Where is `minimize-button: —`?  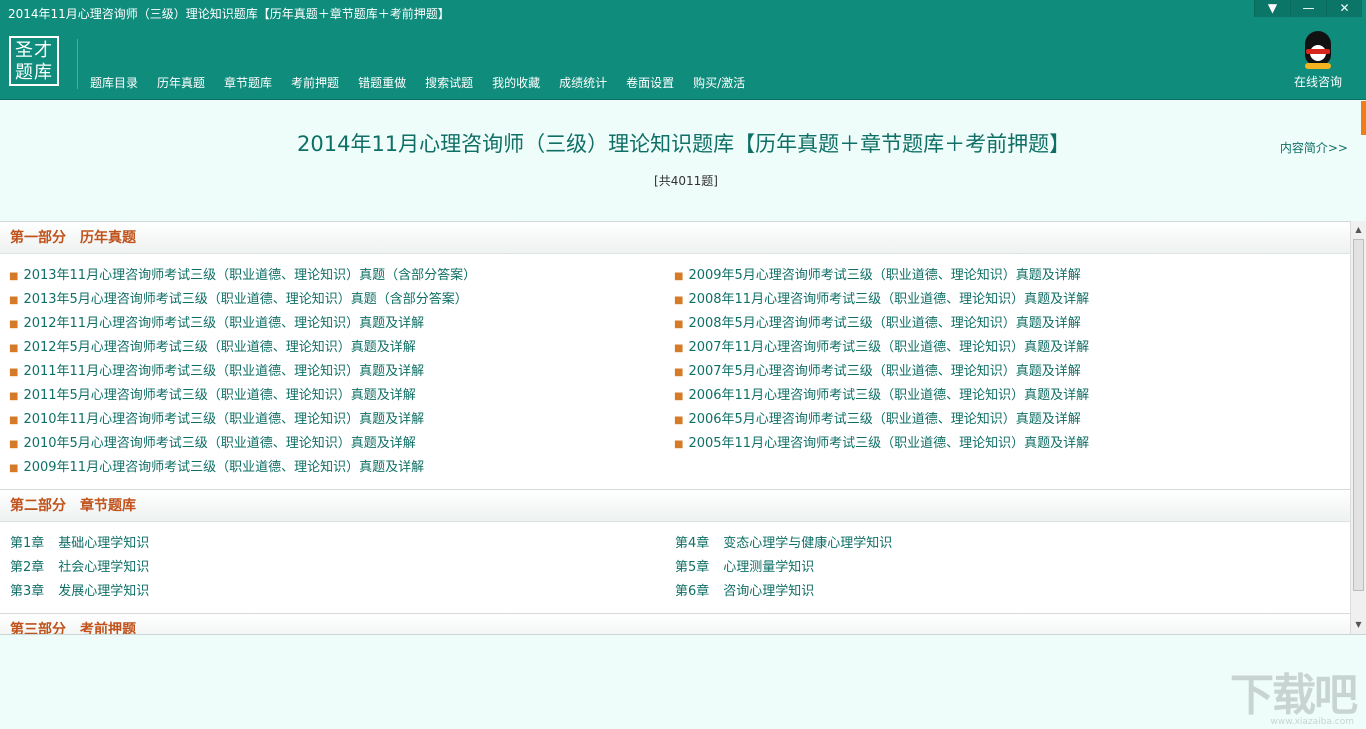 minimize-button: — is located at coordinates (1308, 8).